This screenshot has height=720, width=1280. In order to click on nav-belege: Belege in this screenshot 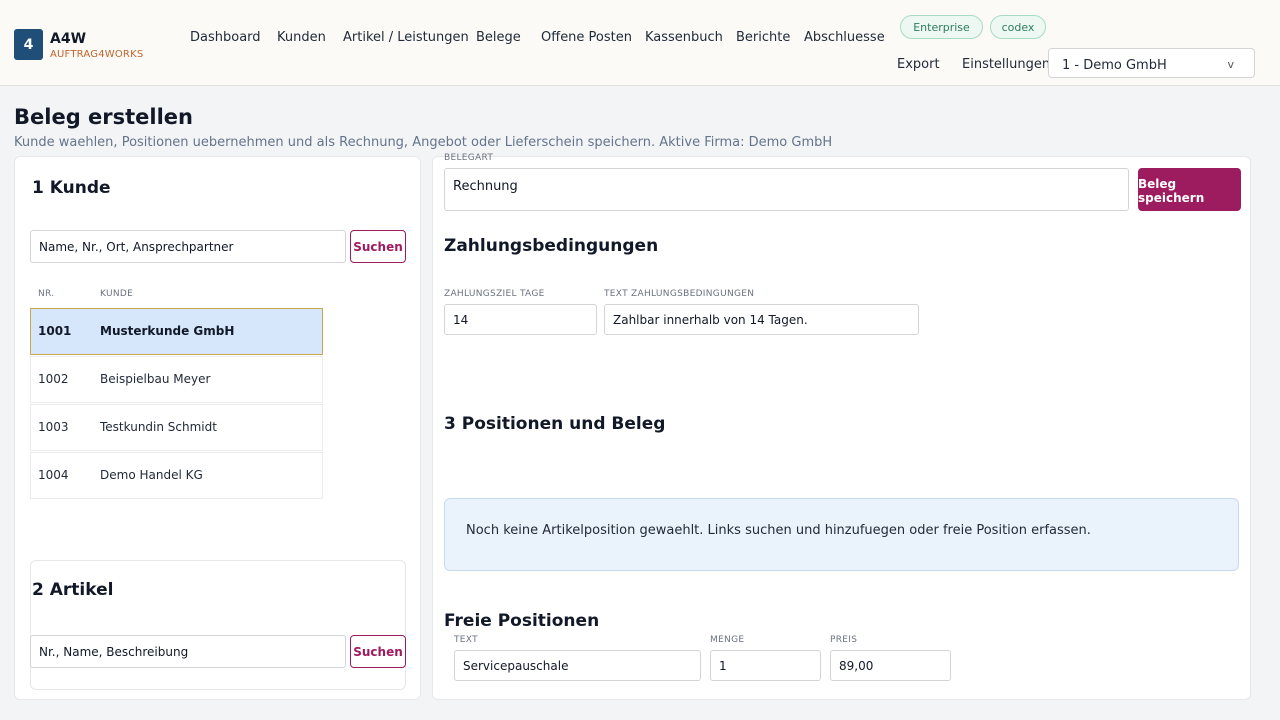, I will do `click(498, 37)`.